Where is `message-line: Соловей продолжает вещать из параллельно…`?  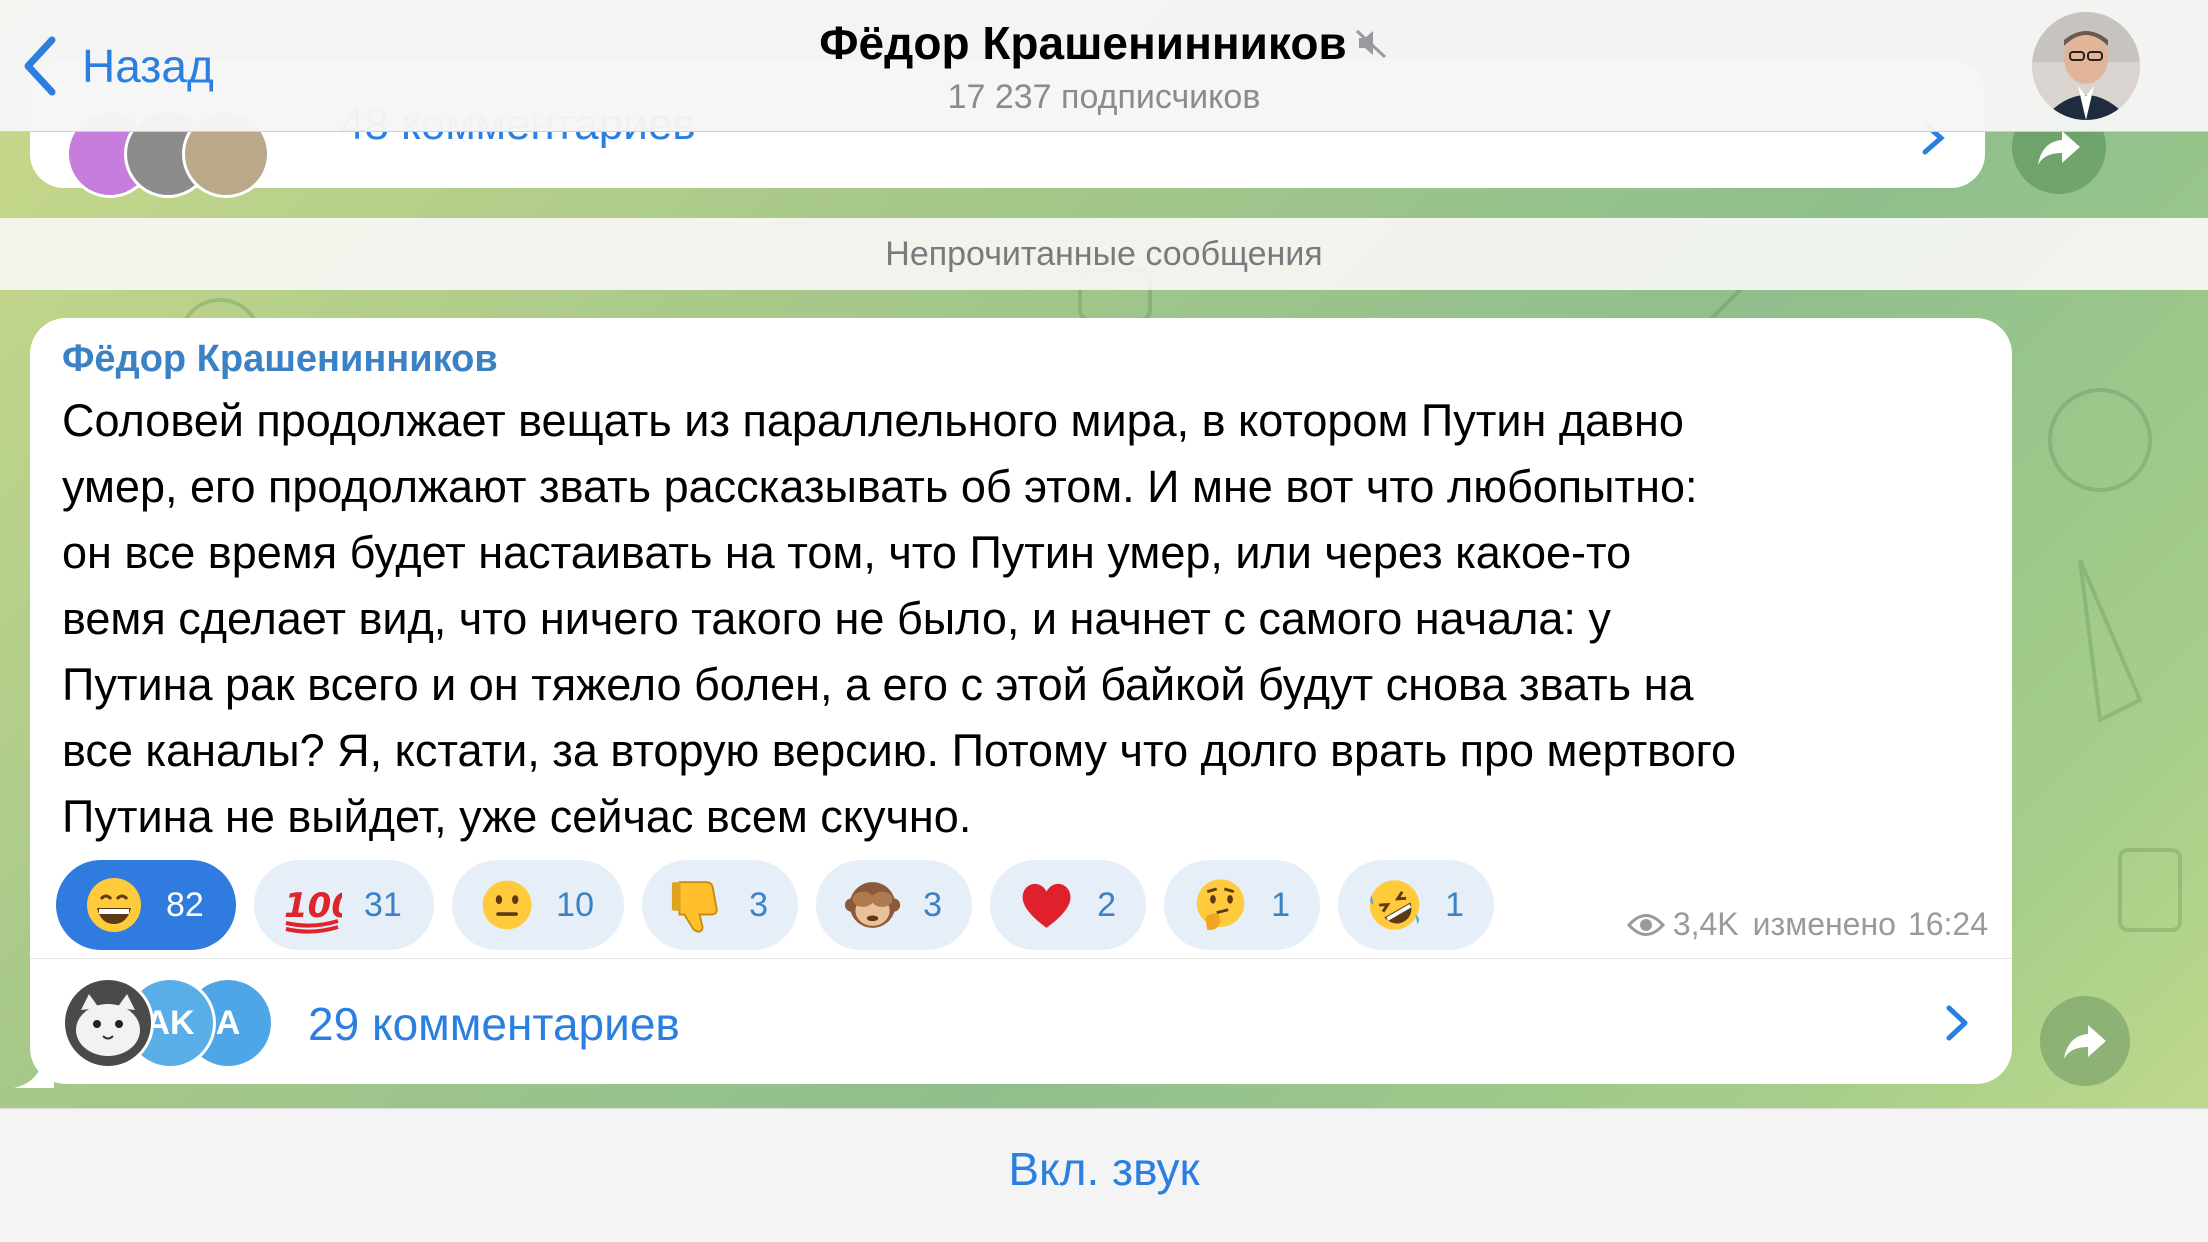
message-line: Соловей продолжает вещать из параллельно… is located at coordinates (873, 420).